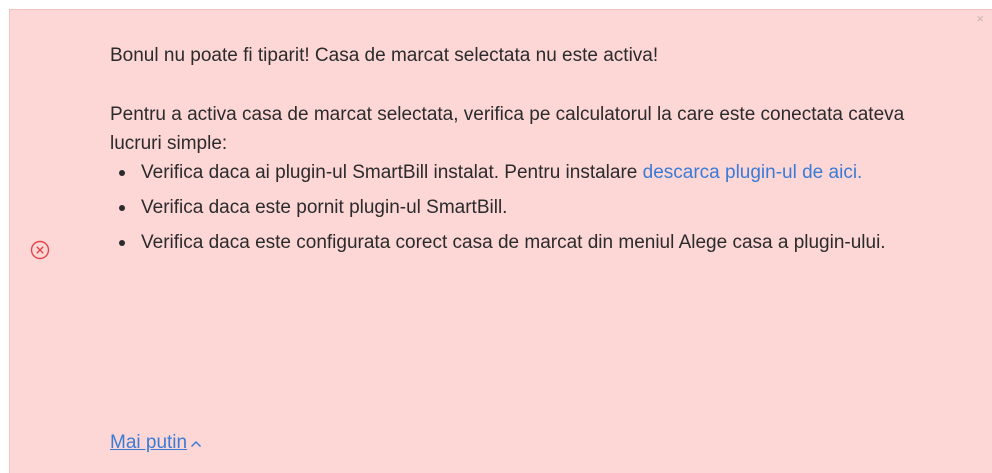 The height and width of the screenshot is (473, 992). What do you see at coordinates (753, 172) in the screenshot?
I see `download-plugin-link: descarca plugin-ul de aici.` at bounding box center [753, 172].